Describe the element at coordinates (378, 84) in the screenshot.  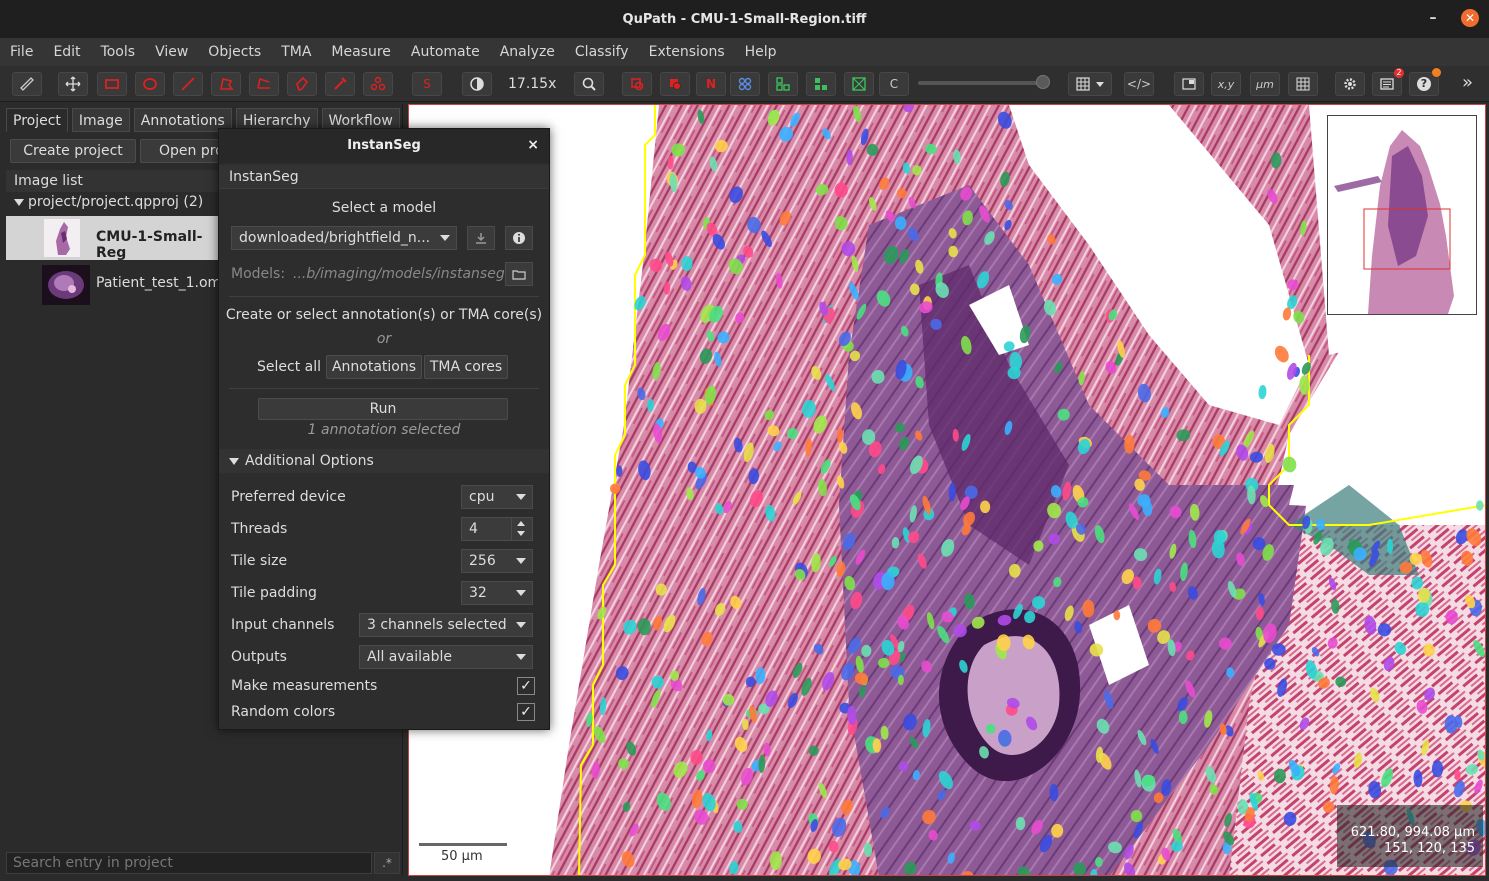
I see `points-tool-button` at that location.